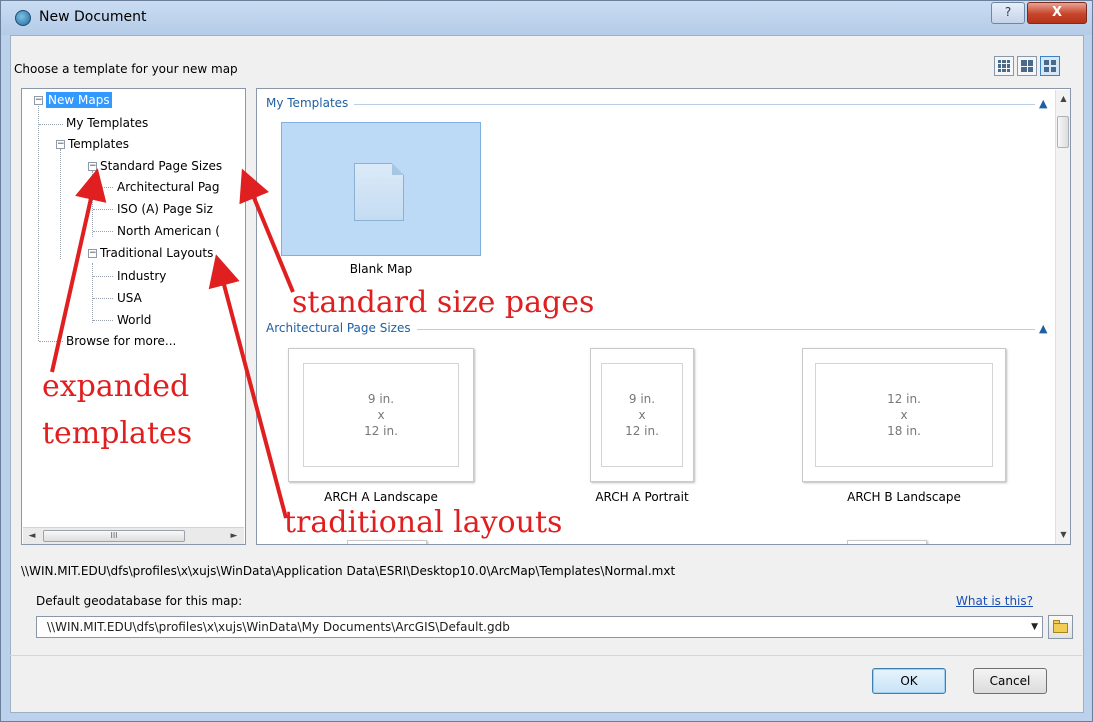 This screenshot has height=722, width=1093. Describe the element at coordinates (443, 302) in the screenshot. I see `annotation-standard-size-pages: standard size pages` at that location.